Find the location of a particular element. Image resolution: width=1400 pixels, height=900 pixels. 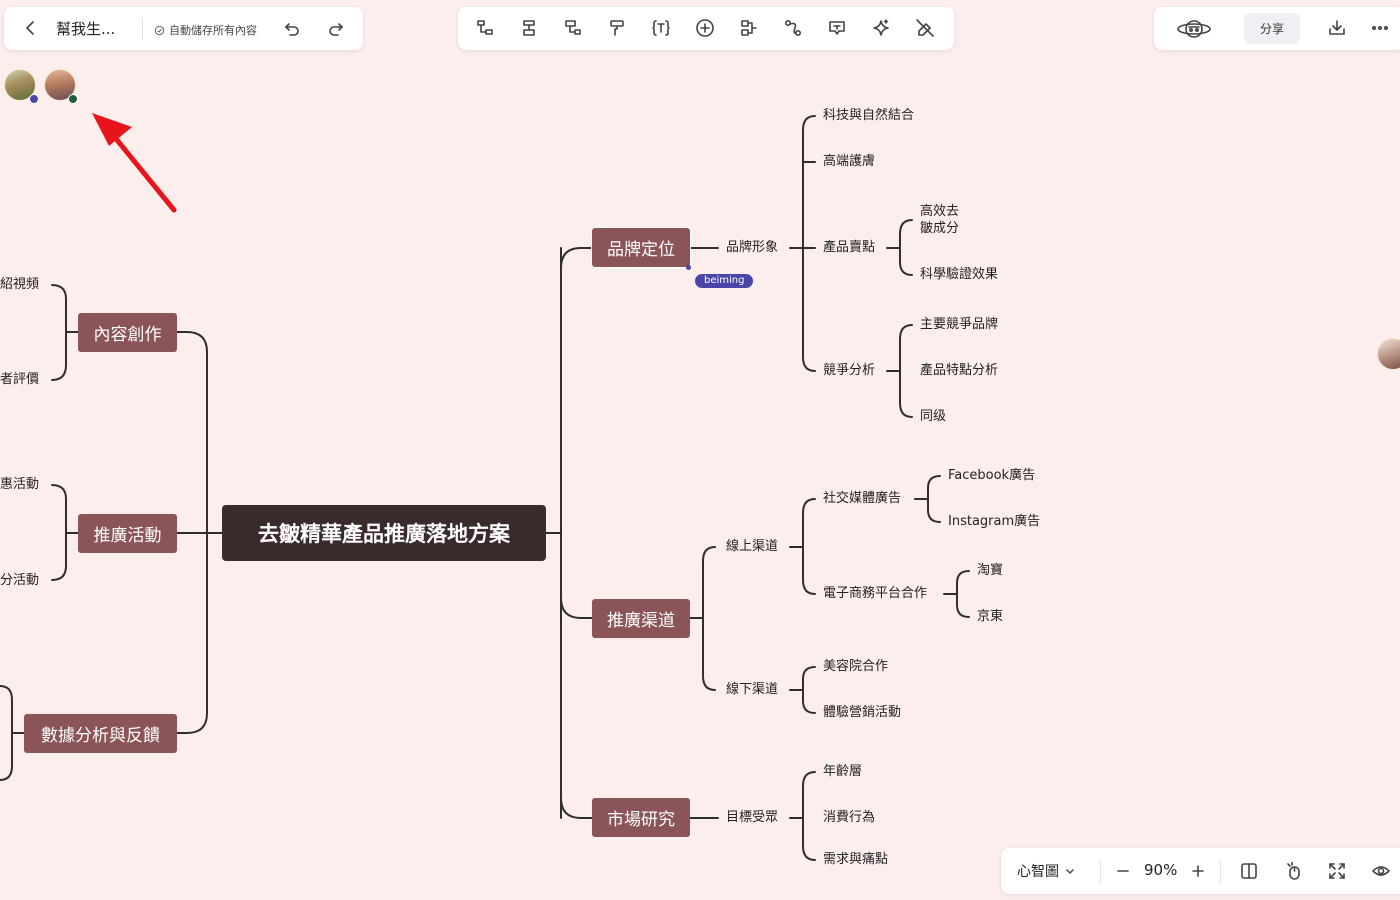

view-mode-select: 心智圖 is located at coordinates (1046, 871).